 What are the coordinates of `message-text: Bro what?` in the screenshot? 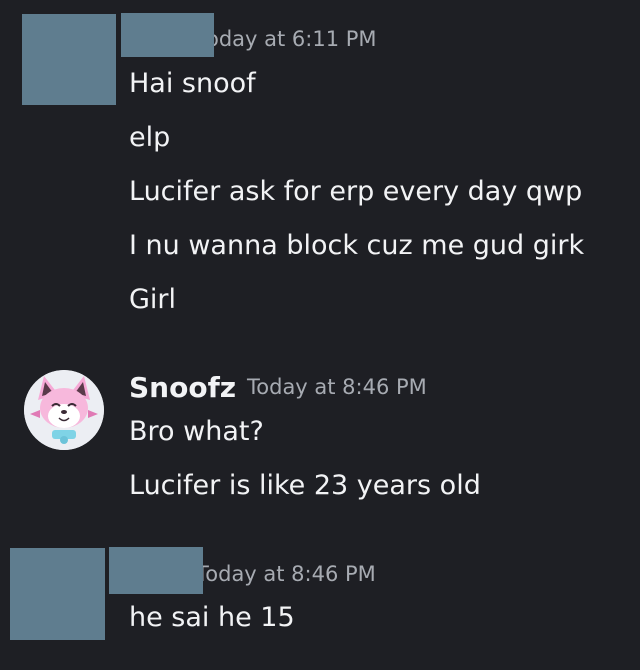 It's located at (196, 431).